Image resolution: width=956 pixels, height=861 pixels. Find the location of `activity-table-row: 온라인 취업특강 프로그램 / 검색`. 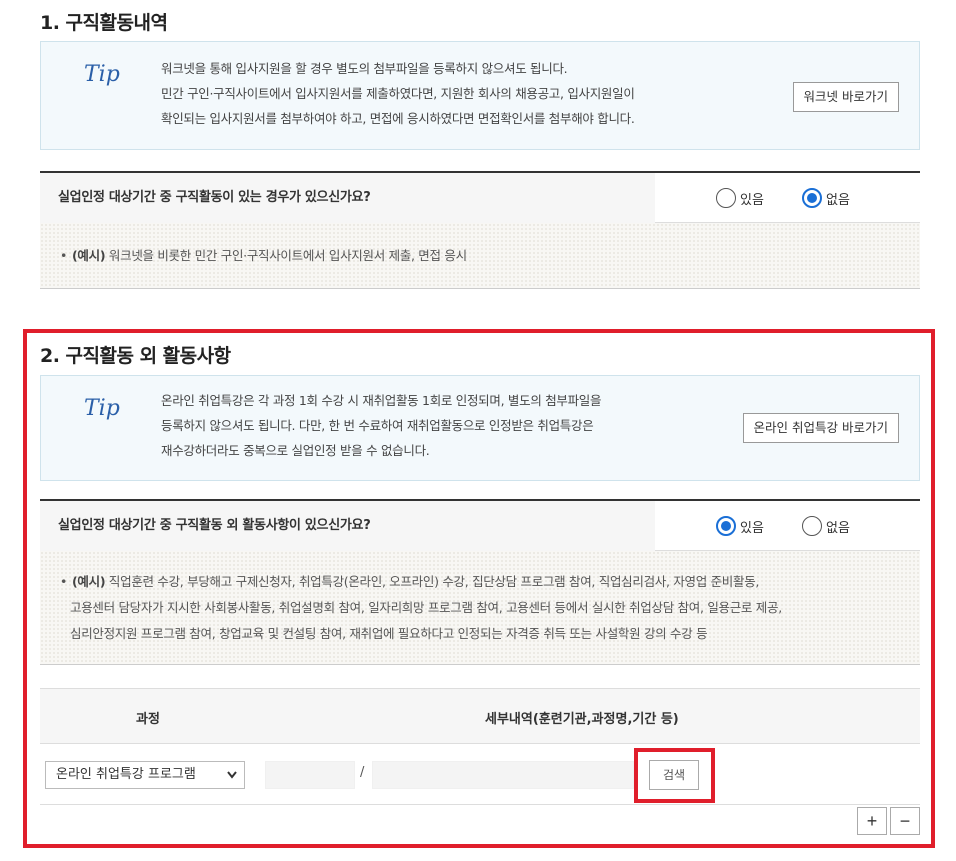

activity-table-row: 온라인 취업특강 프로그램 / 검색 is located at coordinates (480, 774).